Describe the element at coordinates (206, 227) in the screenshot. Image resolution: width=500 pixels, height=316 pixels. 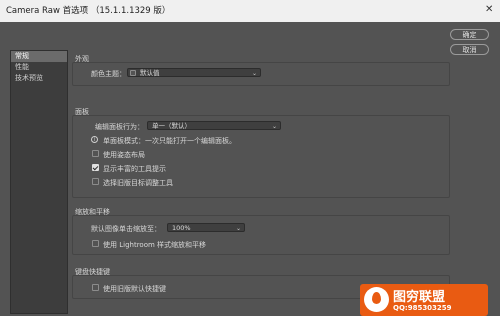
I see `default-zoom-select: 100% ⌄` at that location.